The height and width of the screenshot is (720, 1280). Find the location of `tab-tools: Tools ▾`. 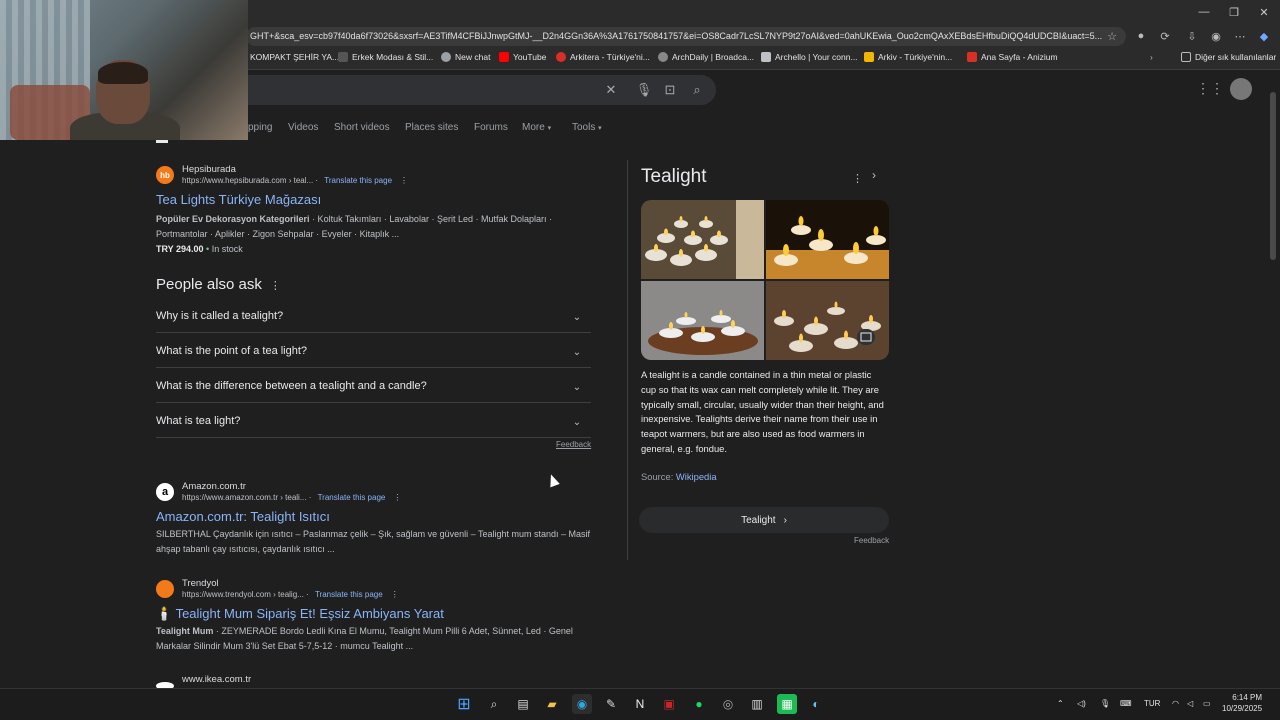

tab-tools: Tools ▾ is located at coordinates (587, 127).